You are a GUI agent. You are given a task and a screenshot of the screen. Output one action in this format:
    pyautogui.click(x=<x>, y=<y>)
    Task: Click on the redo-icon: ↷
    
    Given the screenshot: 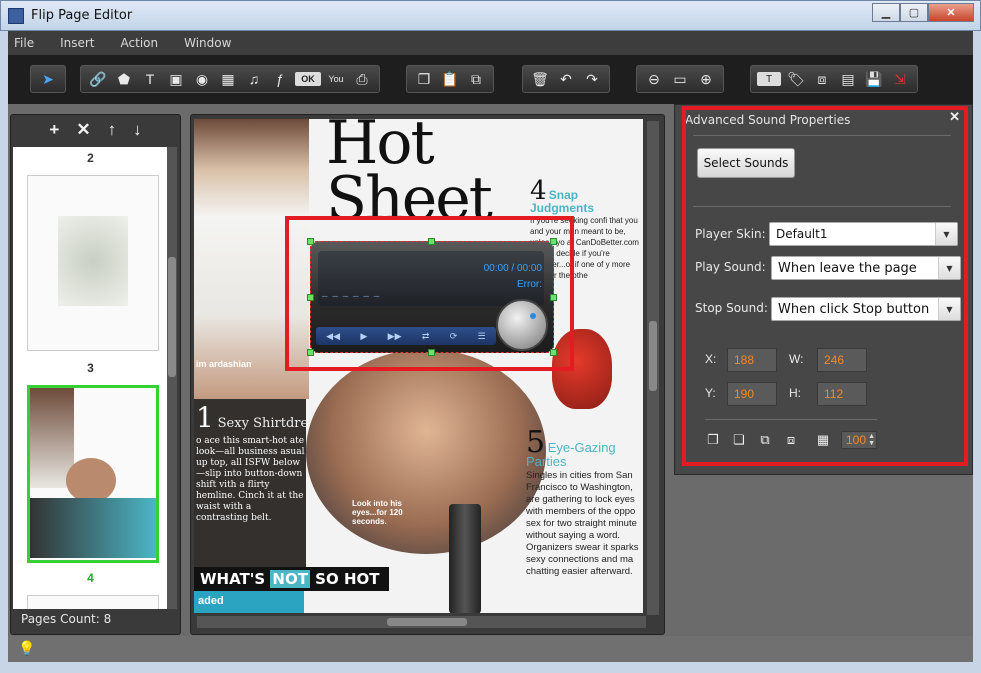 What is the action you would take?
    pyautogui.click(x=592, y=79)
    